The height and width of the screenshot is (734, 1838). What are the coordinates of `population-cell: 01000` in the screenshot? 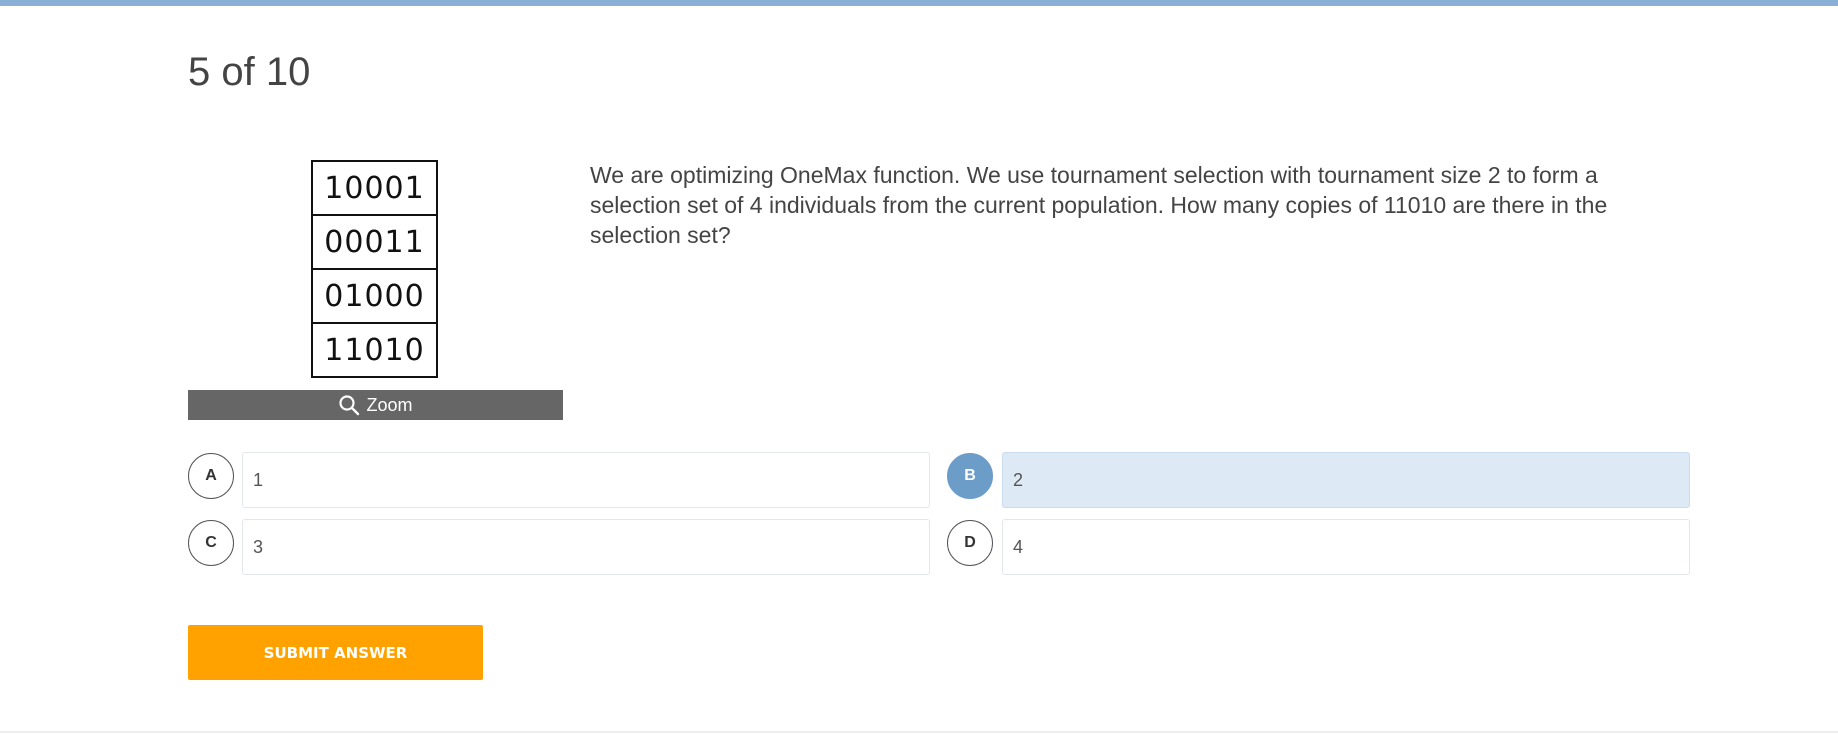 It's located at (374, 296).